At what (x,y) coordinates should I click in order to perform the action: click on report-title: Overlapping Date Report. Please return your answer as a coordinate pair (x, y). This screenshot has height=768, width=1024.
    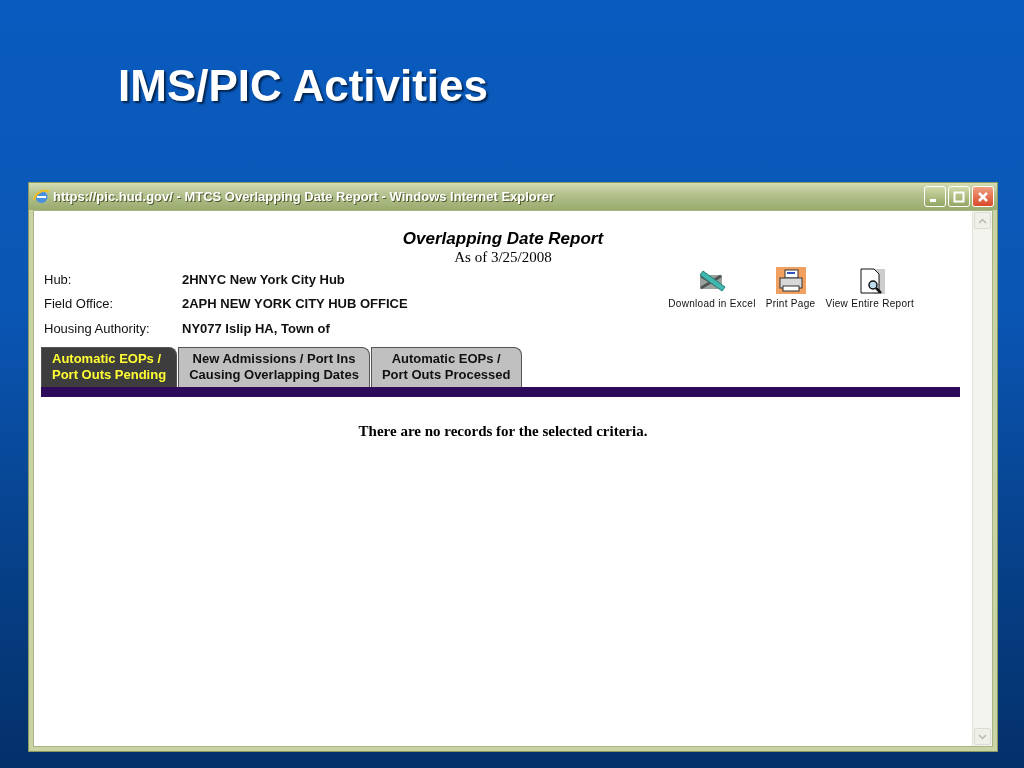
    Looking at the image, I should click on (503, 239).